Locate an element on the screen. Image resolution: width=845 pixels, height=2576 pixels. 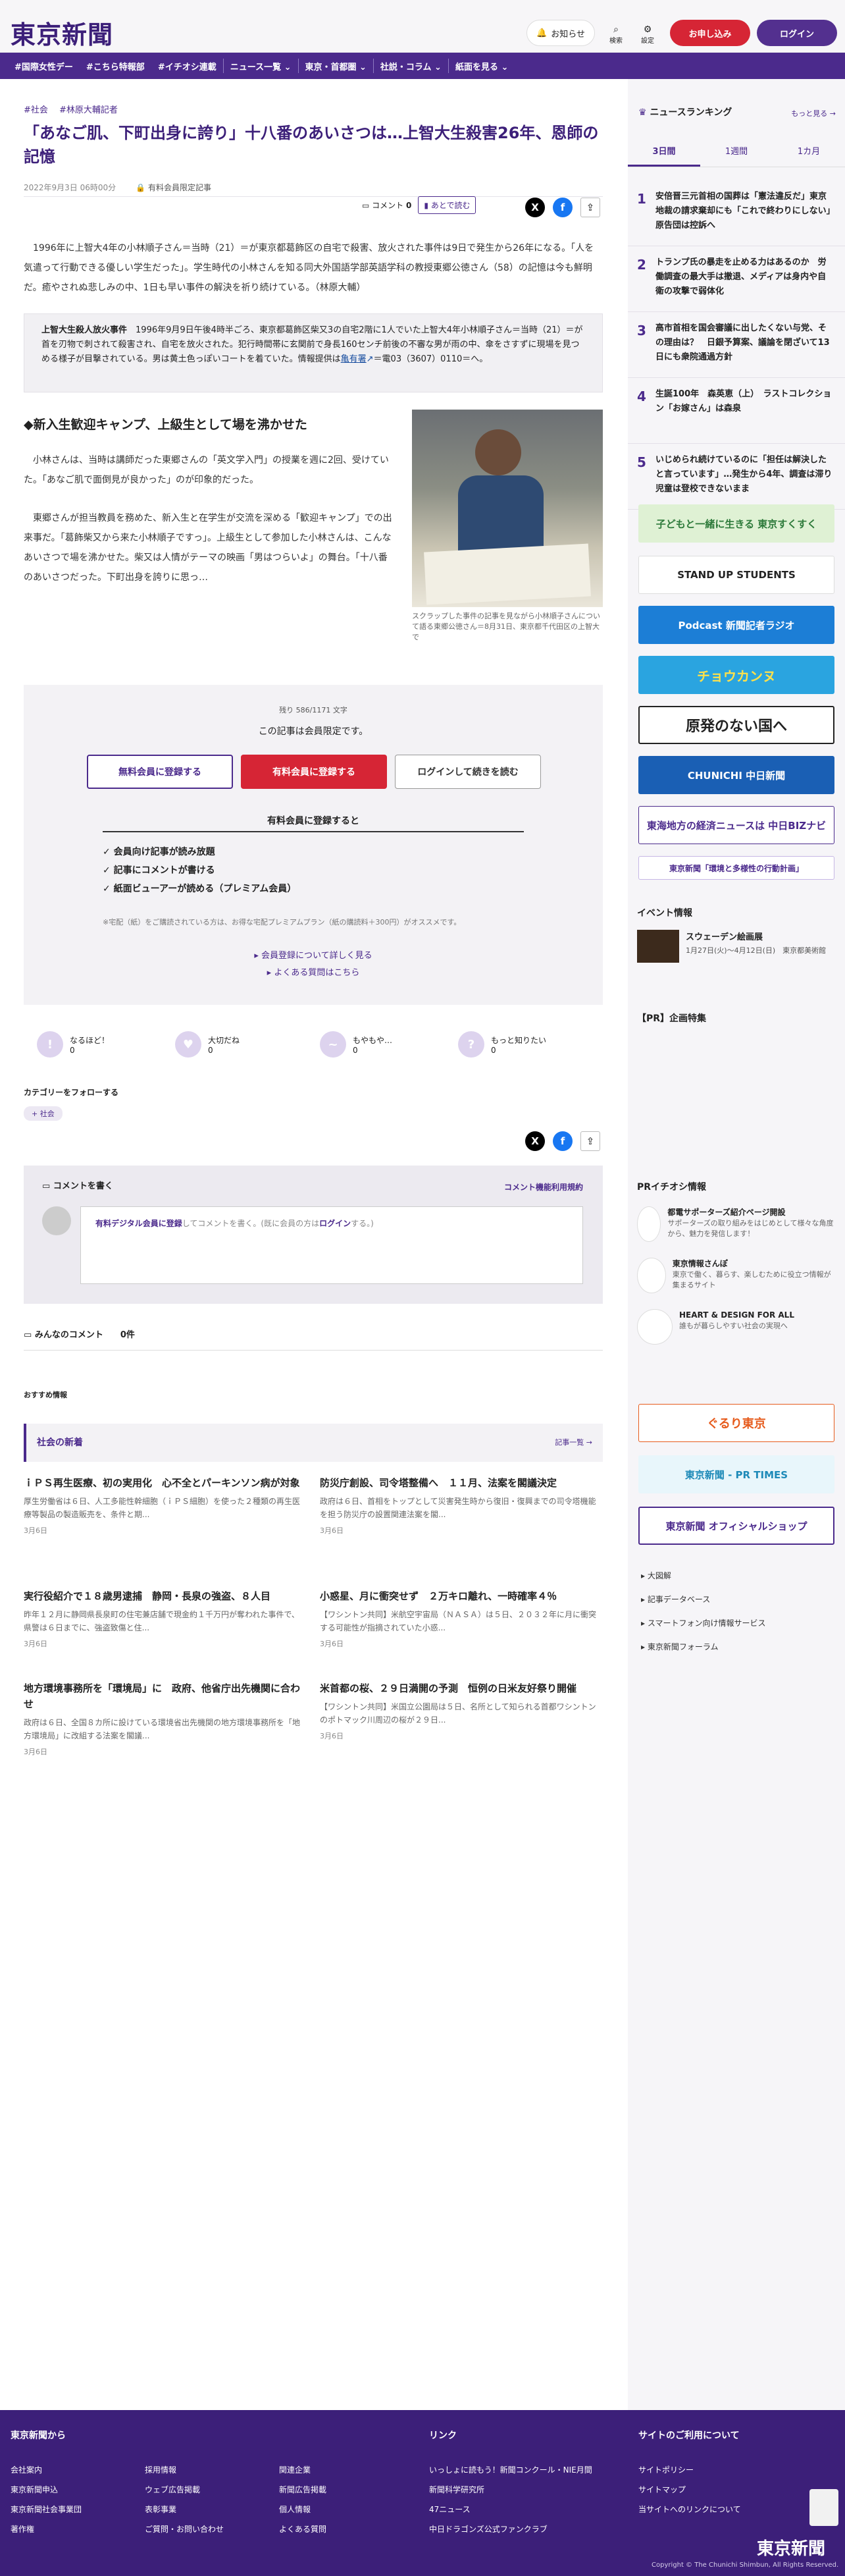
pr-item: HEART & DESIGN FOR ALL 誰もが暮らしやすい社会の実現へ is located at coordinates (736, 1330).